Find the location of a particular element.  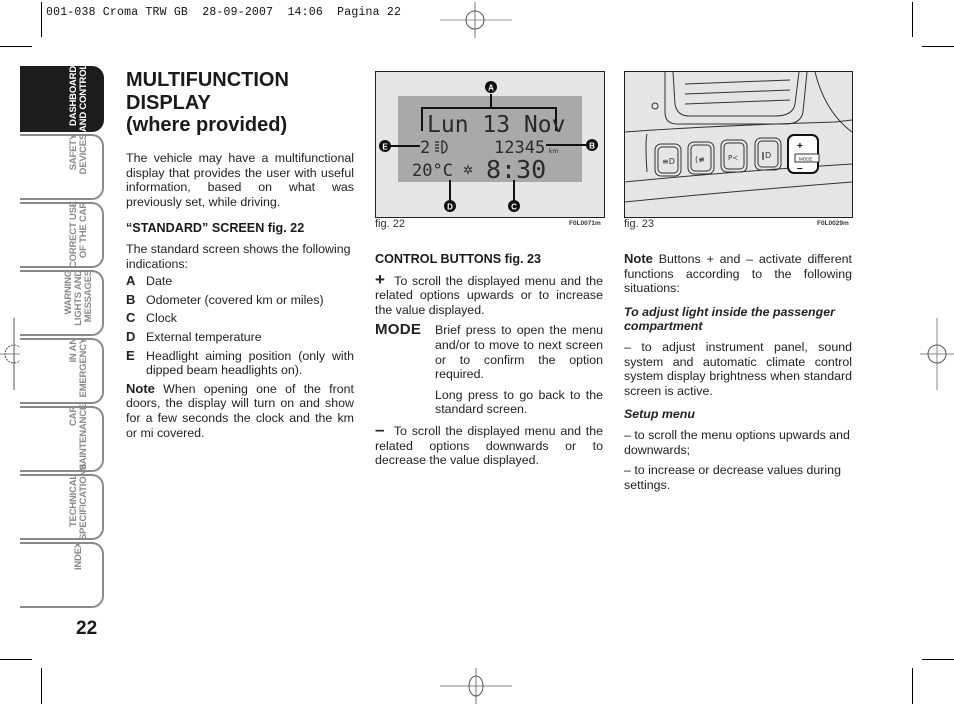

figure-22-caption: fig. 22 is located at coordinates (390, 224).